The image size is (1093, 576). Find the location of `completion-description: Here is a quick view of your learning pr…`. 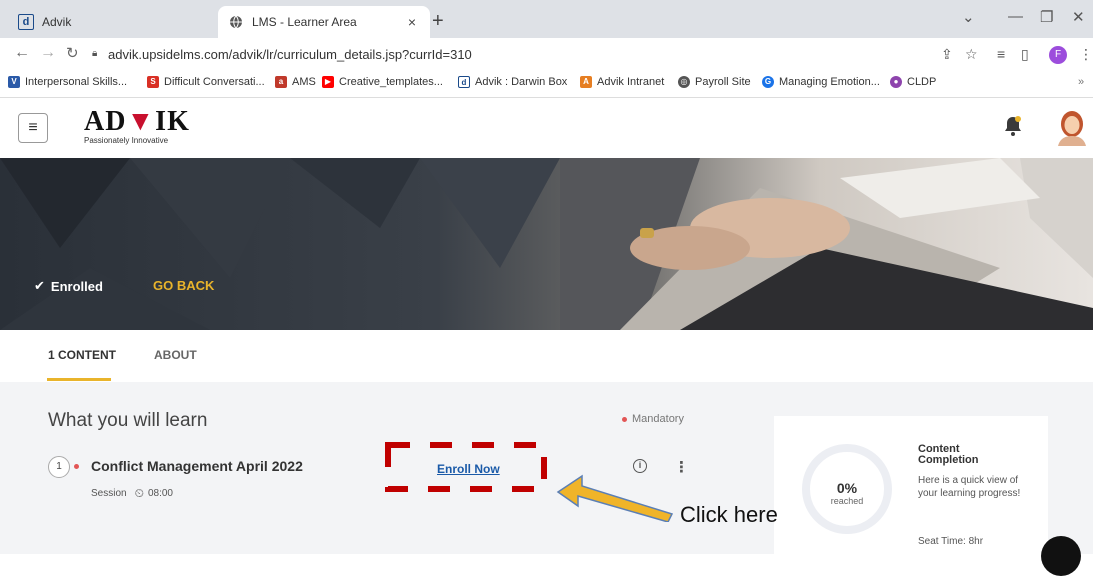

completion-description: Here is a quick view of your learning pr… is located at coordinates (969, 487).